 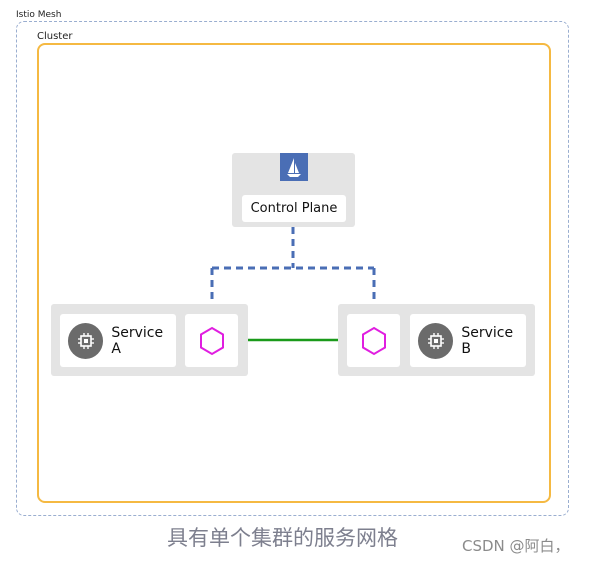 What do you see at coordinates (137, 340) in the screenshot?
I see `service-a-label: Service A` at bounding box center [137, 340].